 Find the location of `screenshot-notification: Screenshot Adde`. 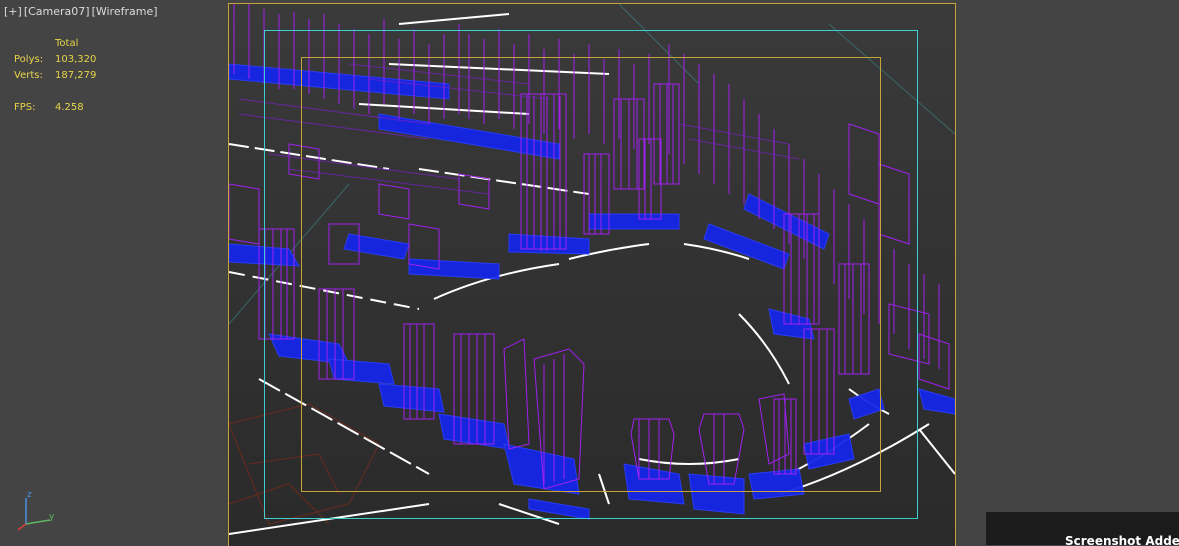

screenshot-notification: Screenshot Adde is located at coordinates (1082, 528).